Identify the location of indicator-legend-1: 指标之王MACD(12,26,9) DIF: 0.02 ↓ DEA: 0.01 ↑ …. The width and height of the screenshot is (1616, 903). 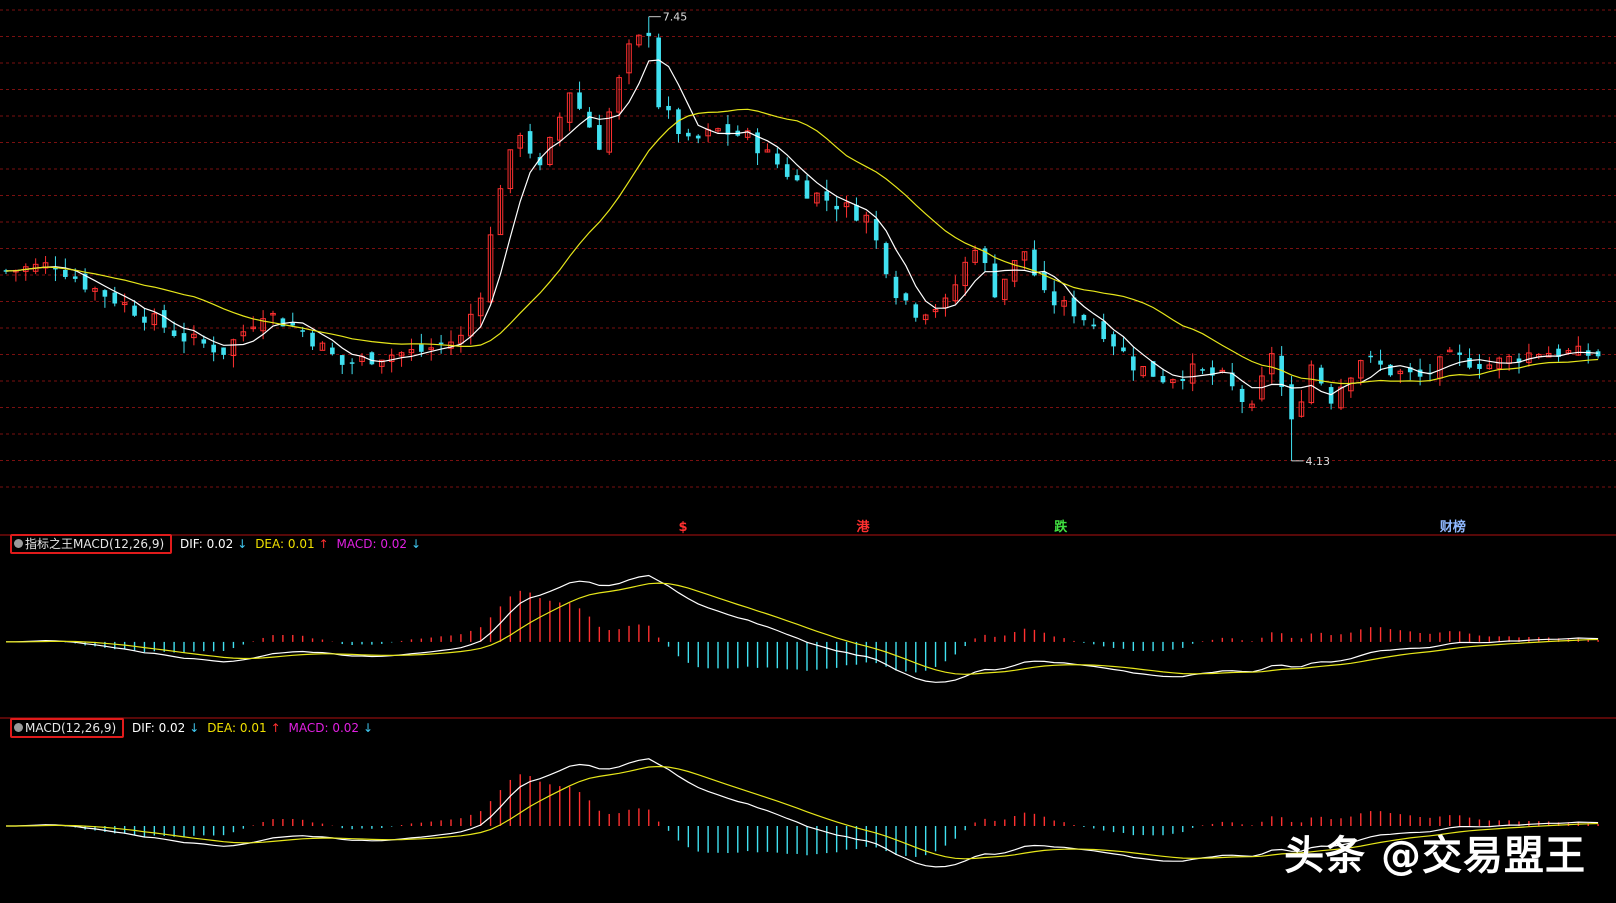
(217, 544).